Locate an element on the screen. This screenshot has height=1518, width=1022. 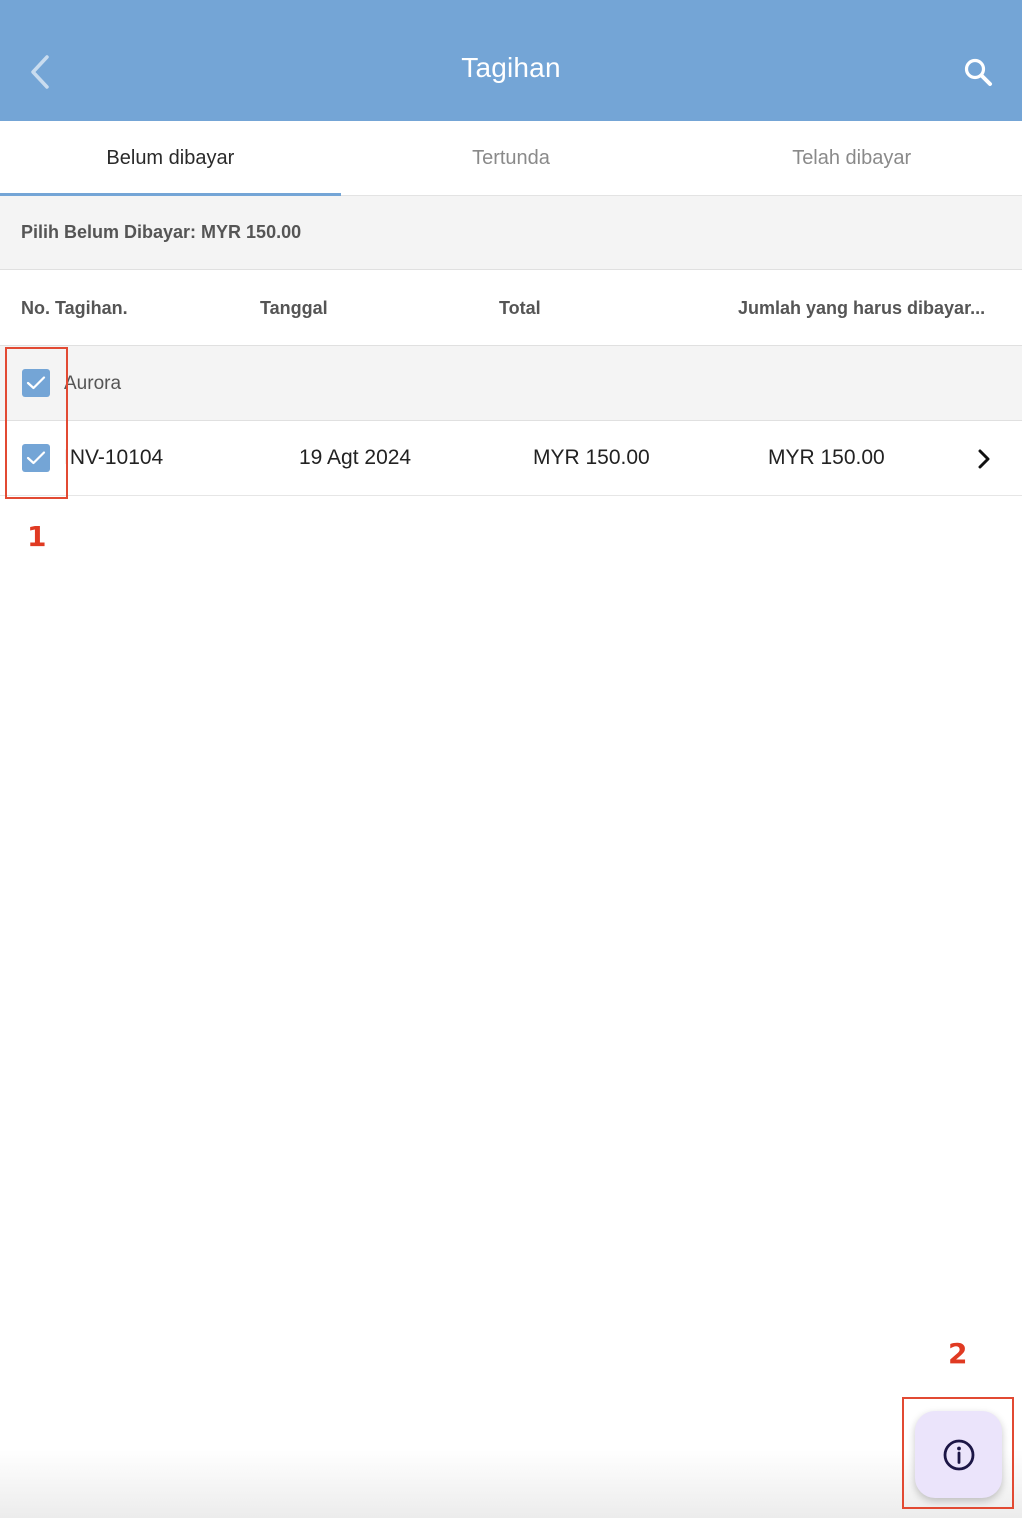
annotation-marker-1: 1 is located at coordinates (37, 536).